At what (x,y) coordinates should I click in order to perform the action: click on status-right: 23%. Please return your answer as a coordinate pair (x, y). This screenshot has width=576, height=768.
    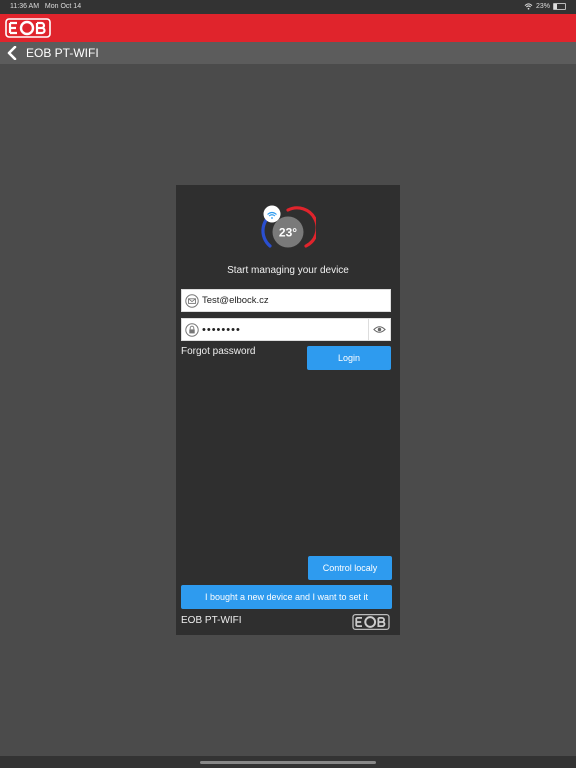
    Looking at the image, I should click on (545, 6).